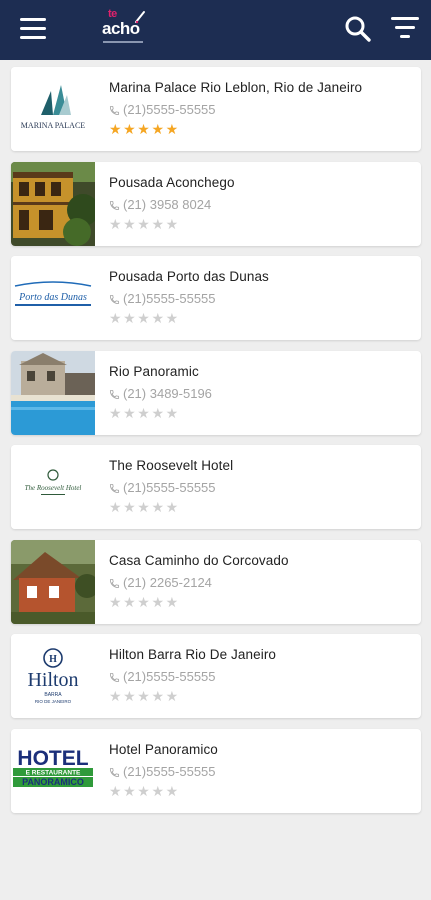 This screenshot has width=431, height=900. I want to click on hamburger-menu-button, so click(34, 30).